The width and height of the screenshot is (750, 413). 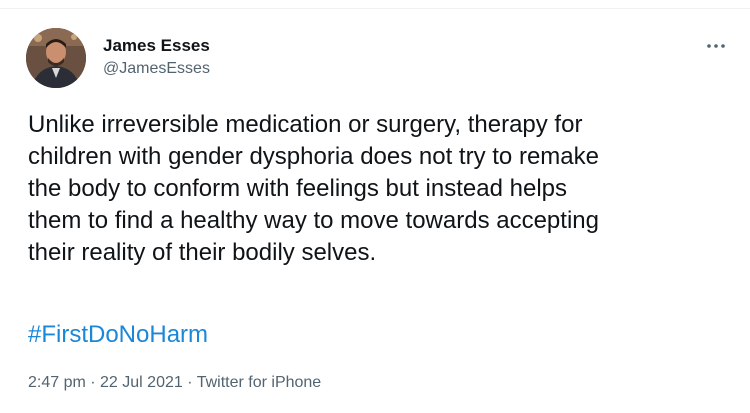 What do you see at coordinates (156, 46) in the screenshot?
I see `author-display-name: James Esses` at bounding box center [156, 46].